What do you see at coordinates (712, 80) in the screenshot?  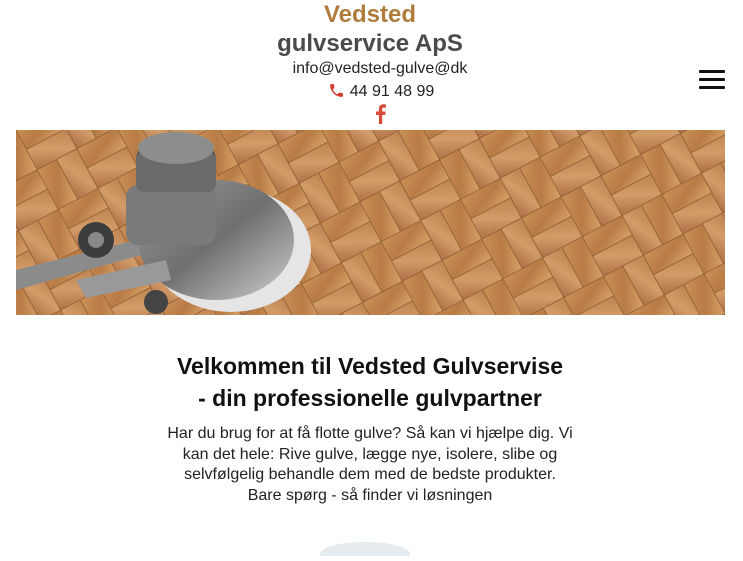 I see `hamburger-menu-button` at bounding box center [712, 80].